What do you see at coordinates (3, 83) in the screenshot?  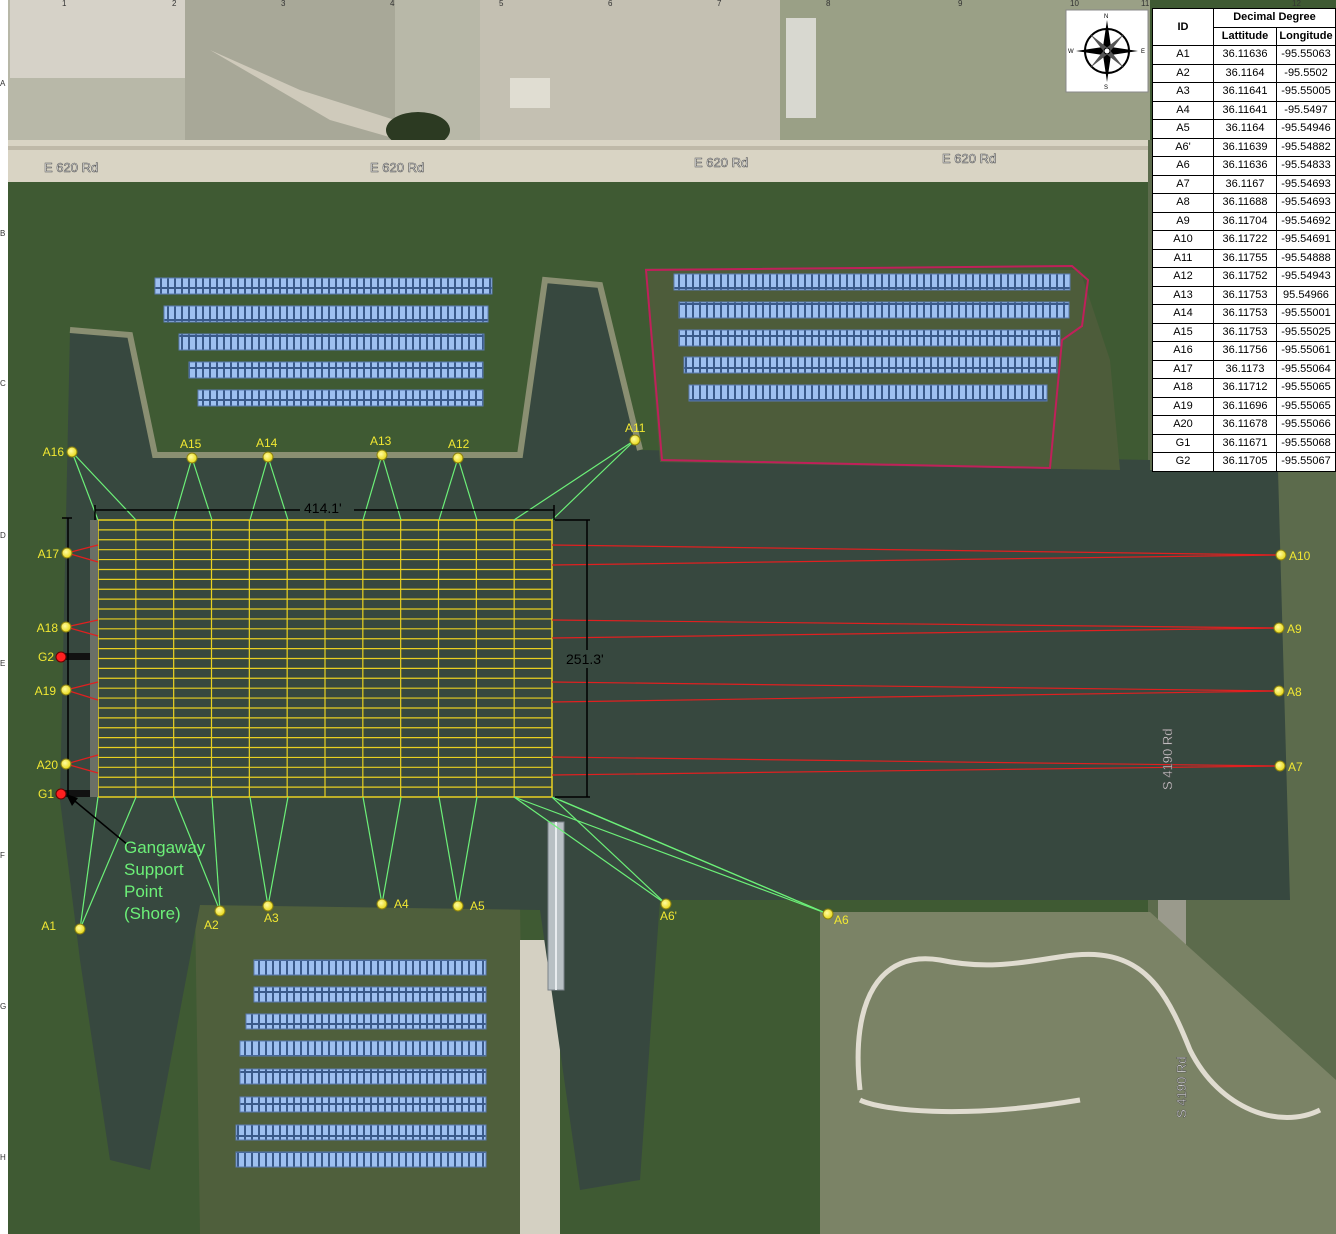 I see `grid-row-label: A` at bounding box center [3, 83].